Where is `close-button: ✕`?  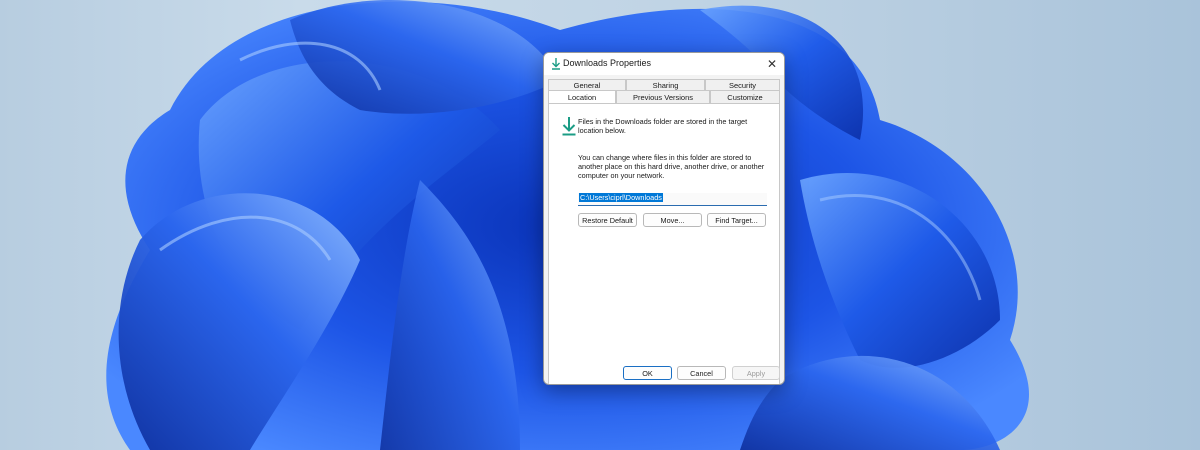
close-button: ✕ is located at coordinates (772, 64).